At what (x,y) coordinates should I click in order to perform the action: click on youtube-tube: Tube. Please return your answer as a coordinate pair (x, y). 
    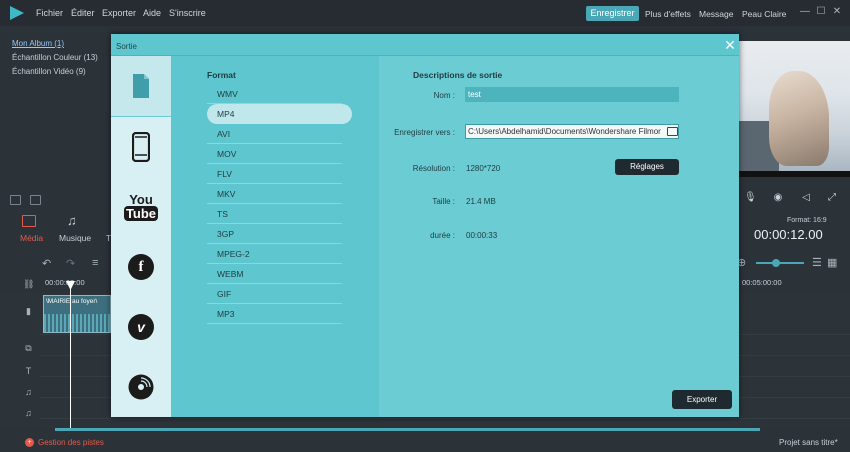
    Looking at the image, I should click on (141, 213).